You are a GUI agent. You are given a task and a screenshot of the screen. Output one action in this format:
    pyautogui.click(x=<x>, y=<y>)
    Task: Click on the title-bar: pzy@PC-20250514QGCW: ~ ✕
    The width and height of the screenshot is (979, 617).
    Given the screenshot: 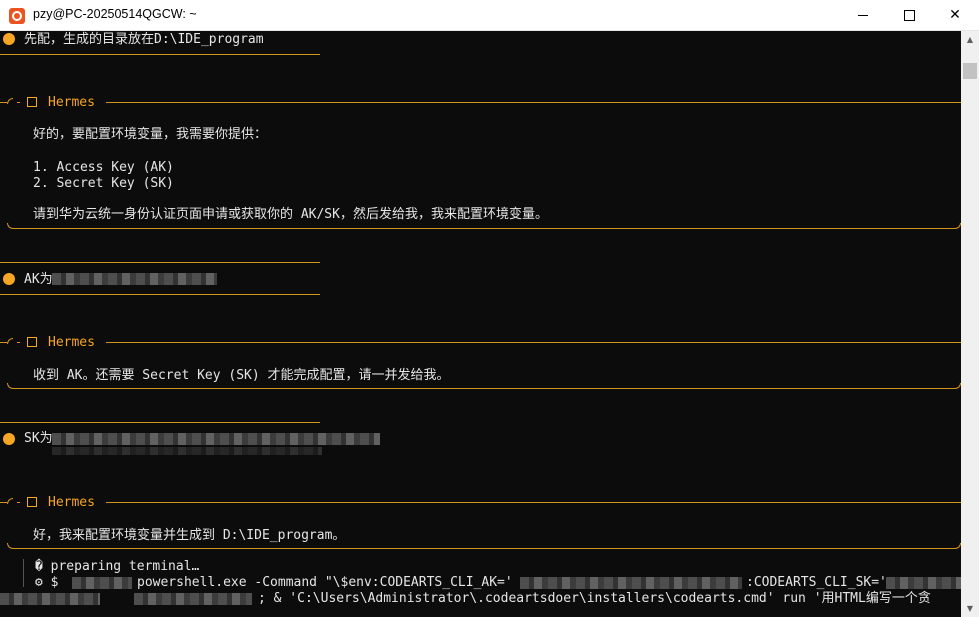 What is the action you would take?
    pyautogui.click(x=489, y=15)
    